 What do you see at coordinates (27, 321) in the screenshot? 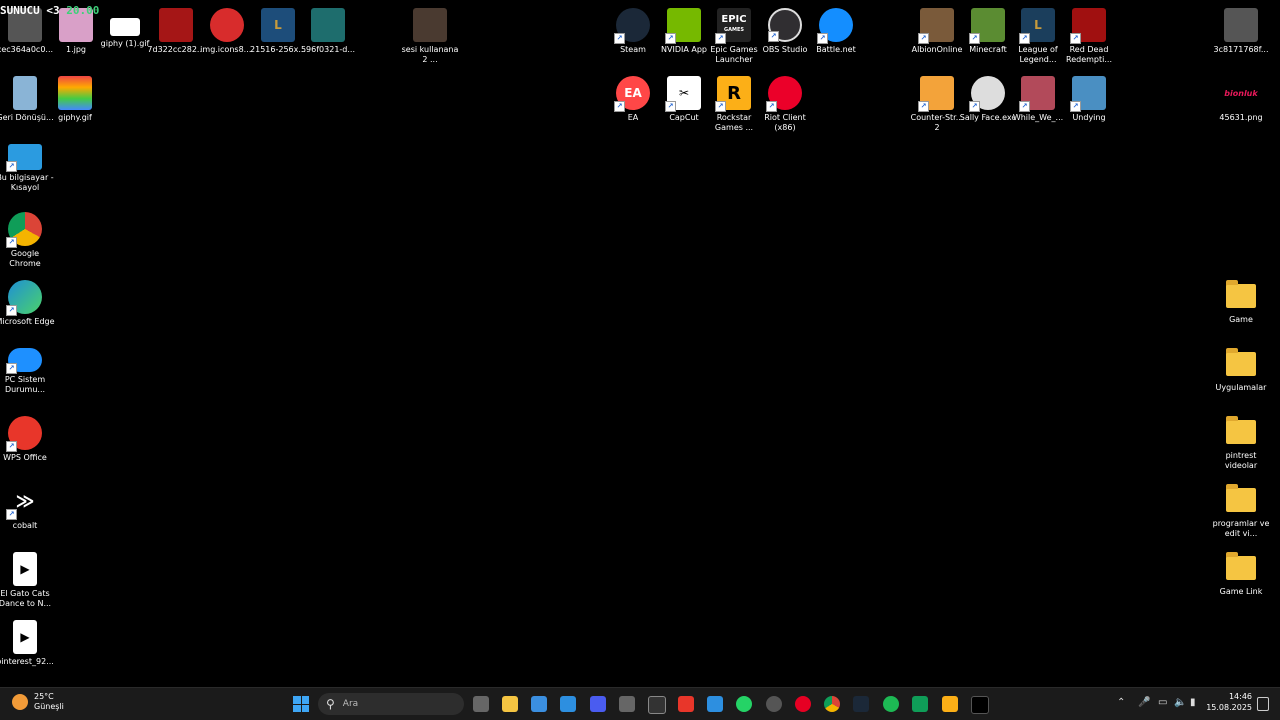
I see `icon-label: Microsoft Edge` at bounding box center [27, 321].